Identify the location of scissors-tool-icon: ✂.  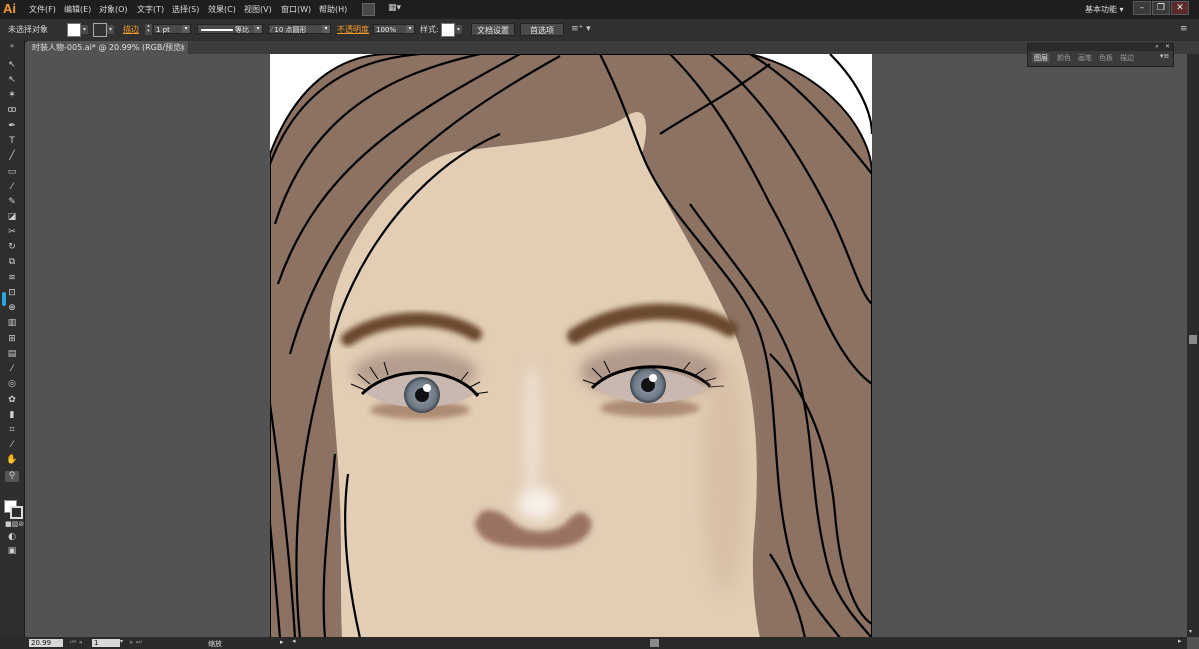
(12, 232).